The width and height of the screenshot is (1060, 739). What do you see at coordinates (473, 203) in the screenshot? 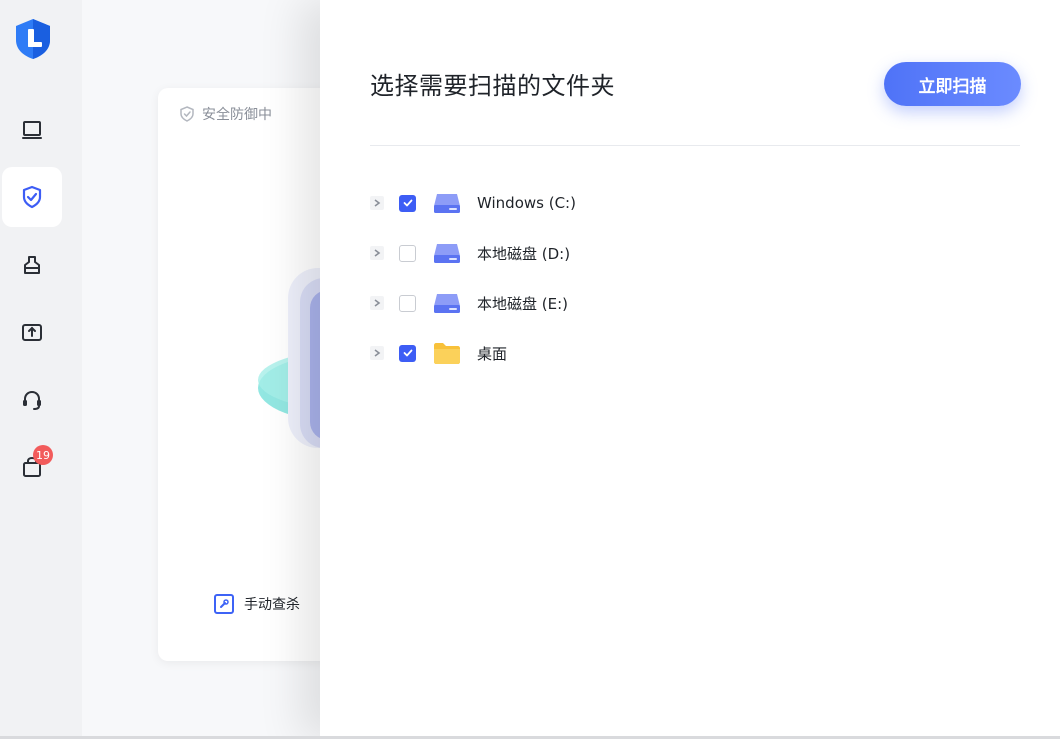
I see `folder-row-c: Windows (C:)` at bounding box center [473, 203].